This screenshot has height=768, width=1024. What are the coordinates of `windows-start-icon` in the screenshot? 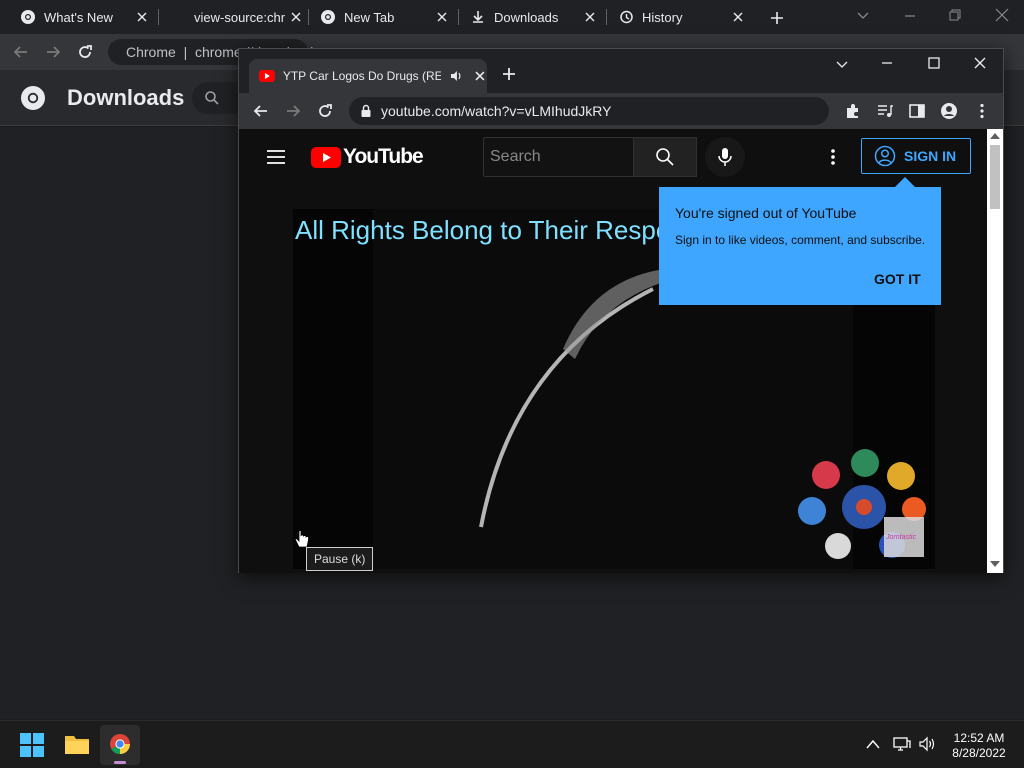 It's located at (32, 745).